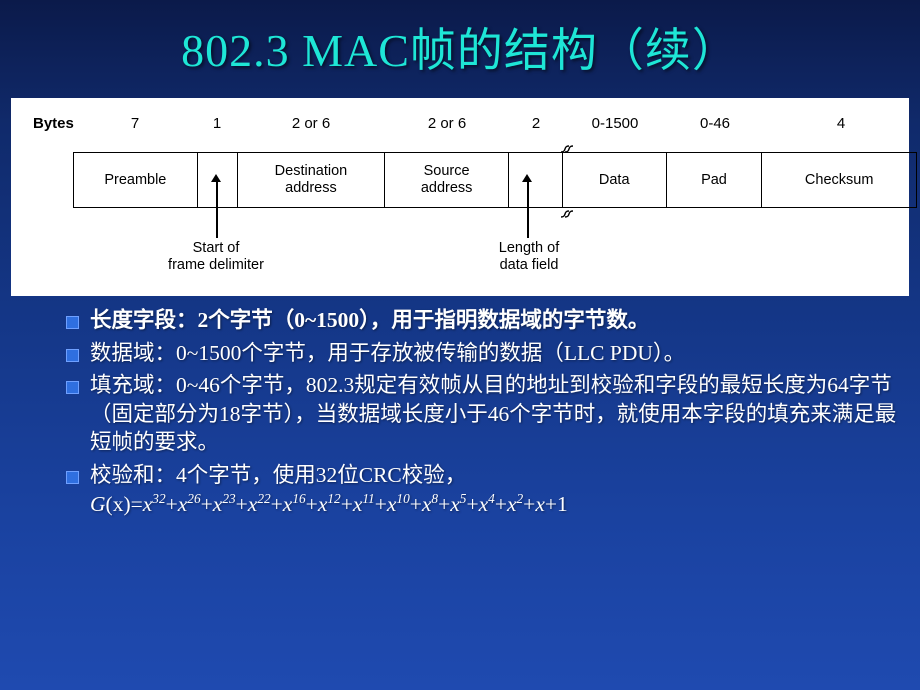 This screenshot has width=920, height=690. I want to click on field-preamble-label: Preamble, so click(135, 179).